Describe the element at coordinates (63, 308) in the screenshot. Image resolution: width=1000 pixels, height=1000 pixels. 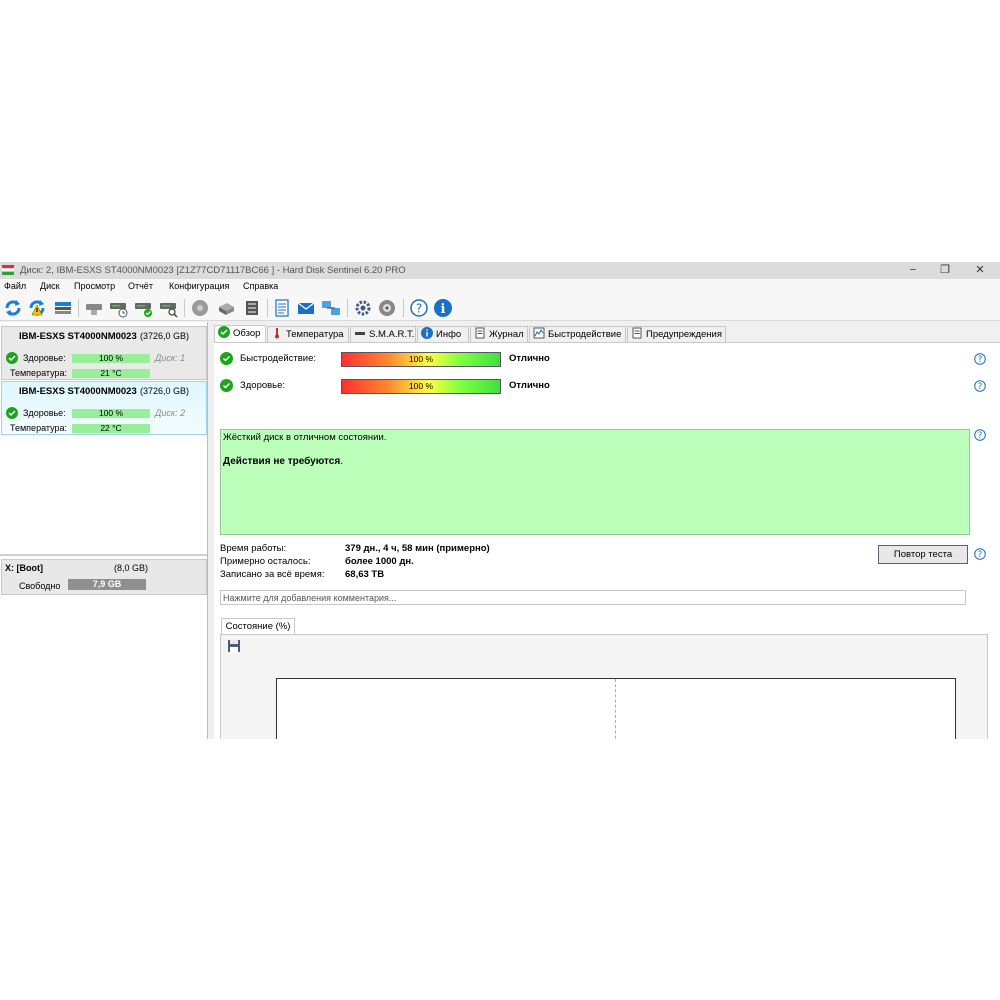
I see `disk-list-icon` at that location.